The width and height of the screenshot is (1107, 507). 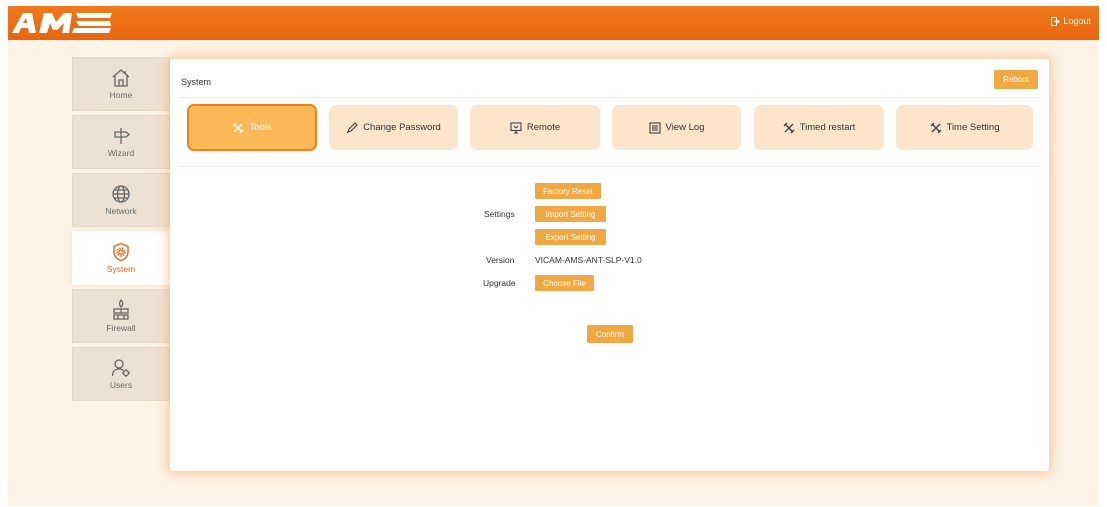 I want to click on monitor-icon, so click(x=516, y=127).